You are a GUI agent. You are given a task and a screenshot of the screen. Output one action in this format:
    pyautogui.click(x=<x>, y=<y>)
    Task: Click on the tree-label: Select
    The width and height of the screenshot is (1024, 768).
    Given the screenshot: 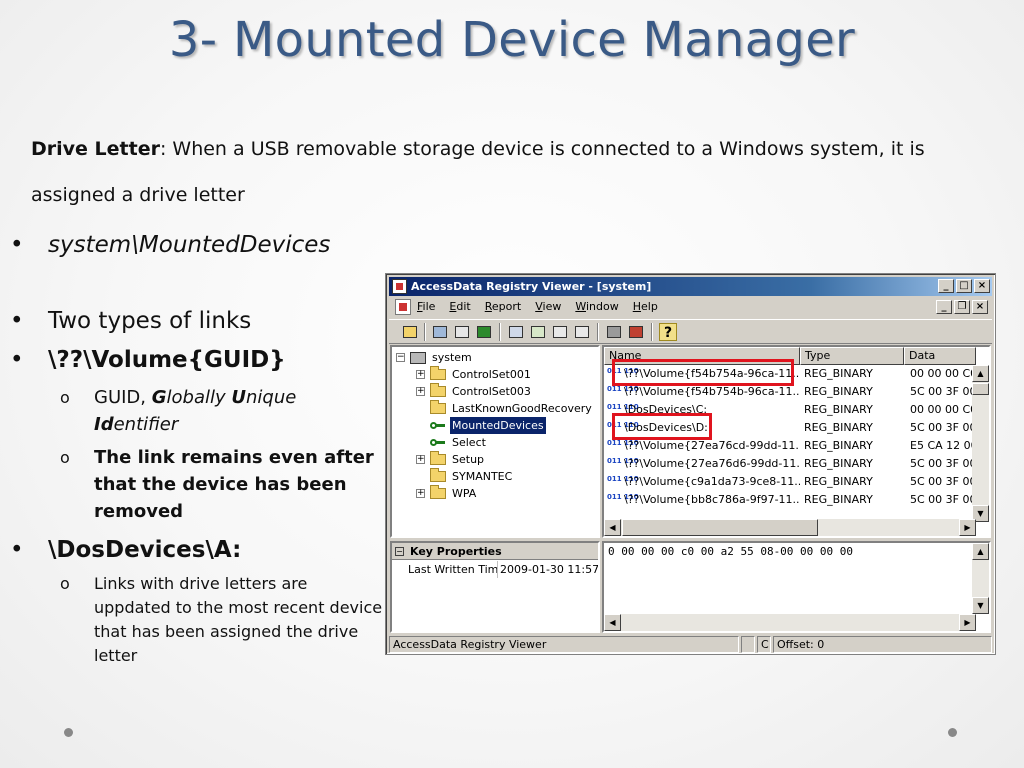 What is the action you would take?
    pyautogui.click(x=469, y=442)
    